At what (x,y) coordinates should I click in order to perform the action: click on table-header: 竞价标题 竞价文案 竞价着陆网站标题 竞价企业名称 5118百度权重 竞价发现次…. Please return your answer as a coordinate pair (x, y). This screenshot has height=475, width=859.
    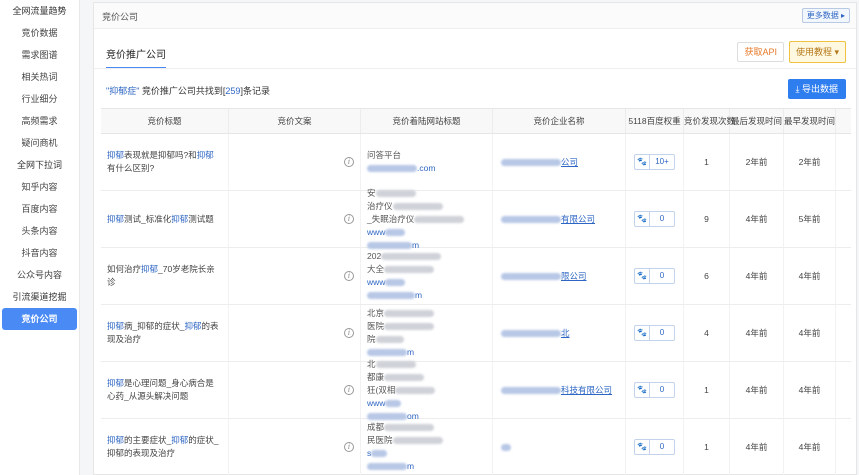
    Looking at the image, I should click on (476, 121).